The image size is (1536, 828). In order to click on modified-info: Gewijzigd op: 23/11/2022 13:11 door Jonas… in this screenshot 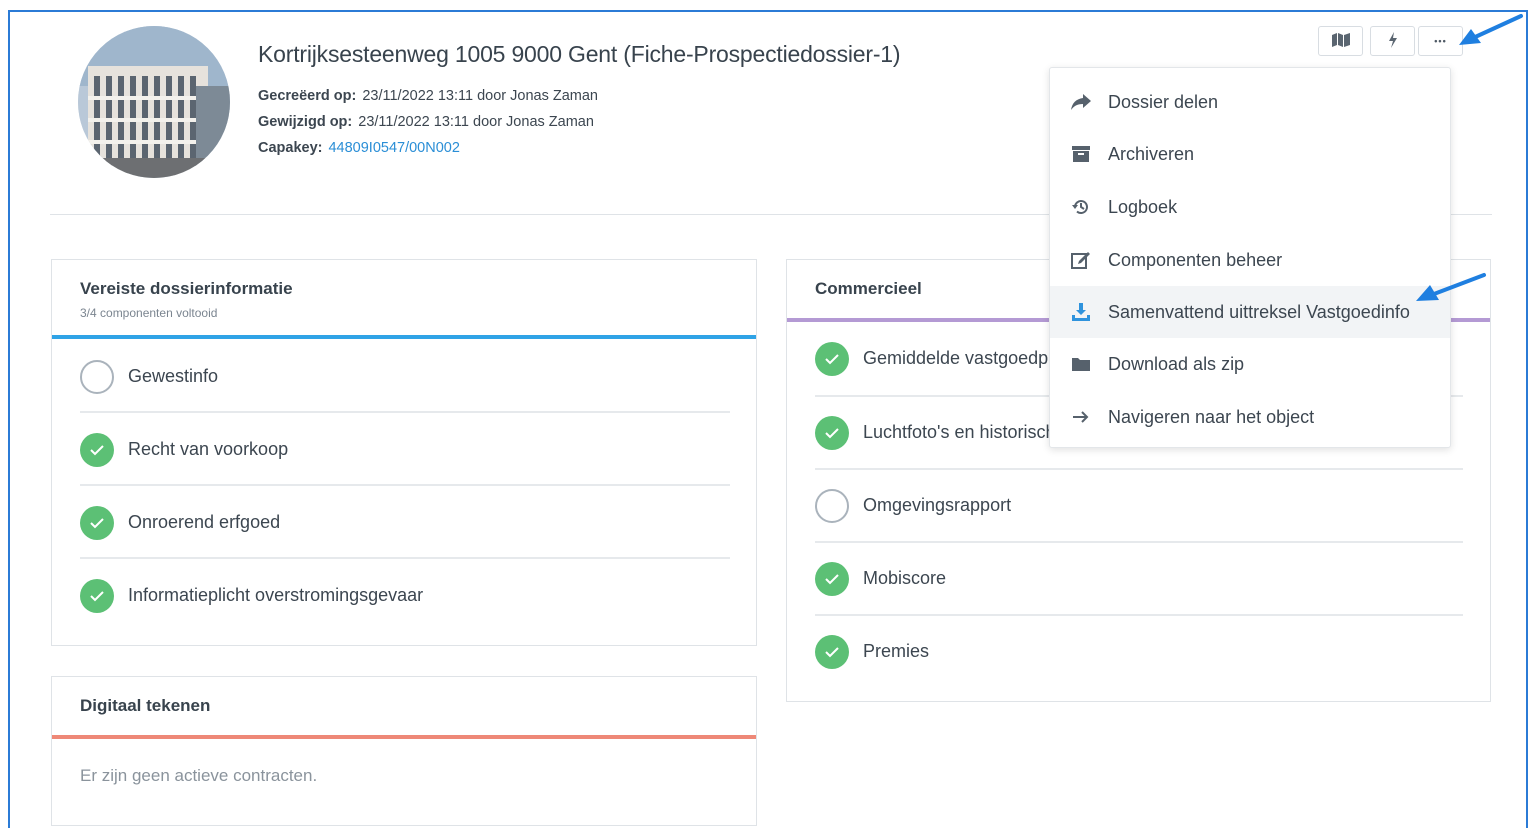, I will do `click(426, 122)`.